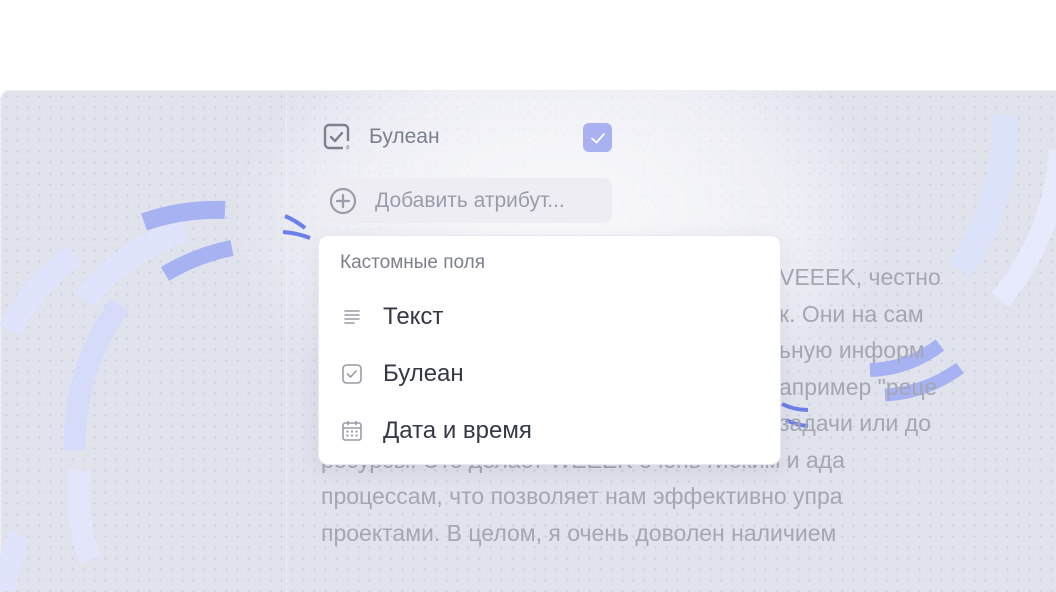  What do you see at coordinates (352, 431) in the screenshot?
I see `calendar-icon` at bounding box center [352, 431].